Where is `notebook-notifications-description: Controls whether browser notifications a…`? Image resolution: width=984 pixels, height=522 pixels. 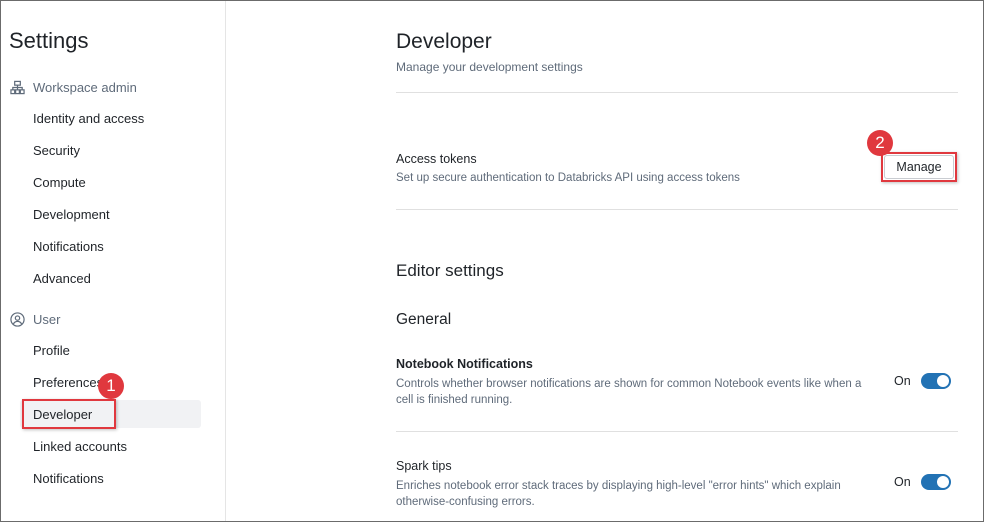 notebook-notifications-description: Controls whether browser notifications a… is located at coordinates (629, 392).